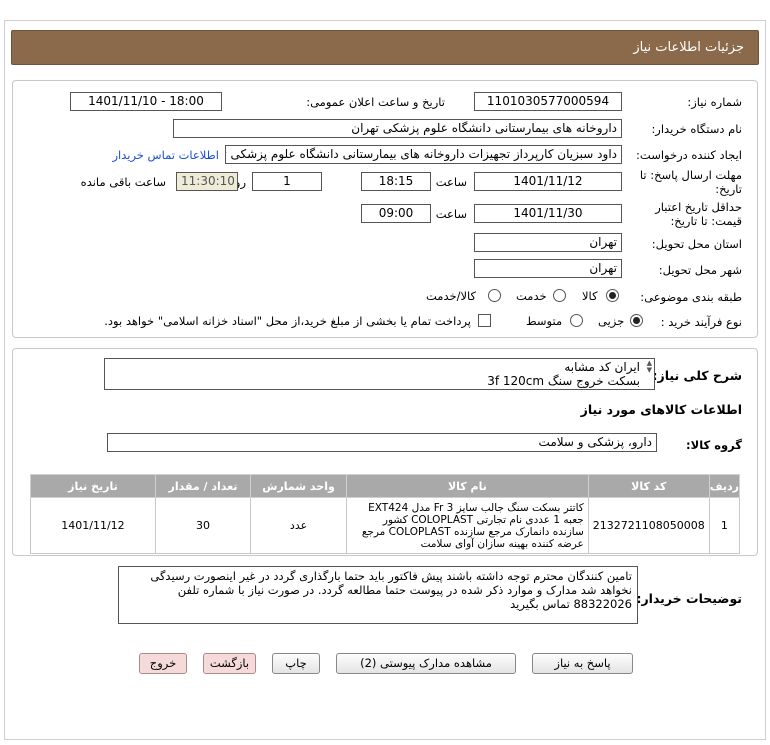  I want to click on validity-label: حداقل تاریخ اعتبار قیمت: تا تاریخ:, so click(698, 214).